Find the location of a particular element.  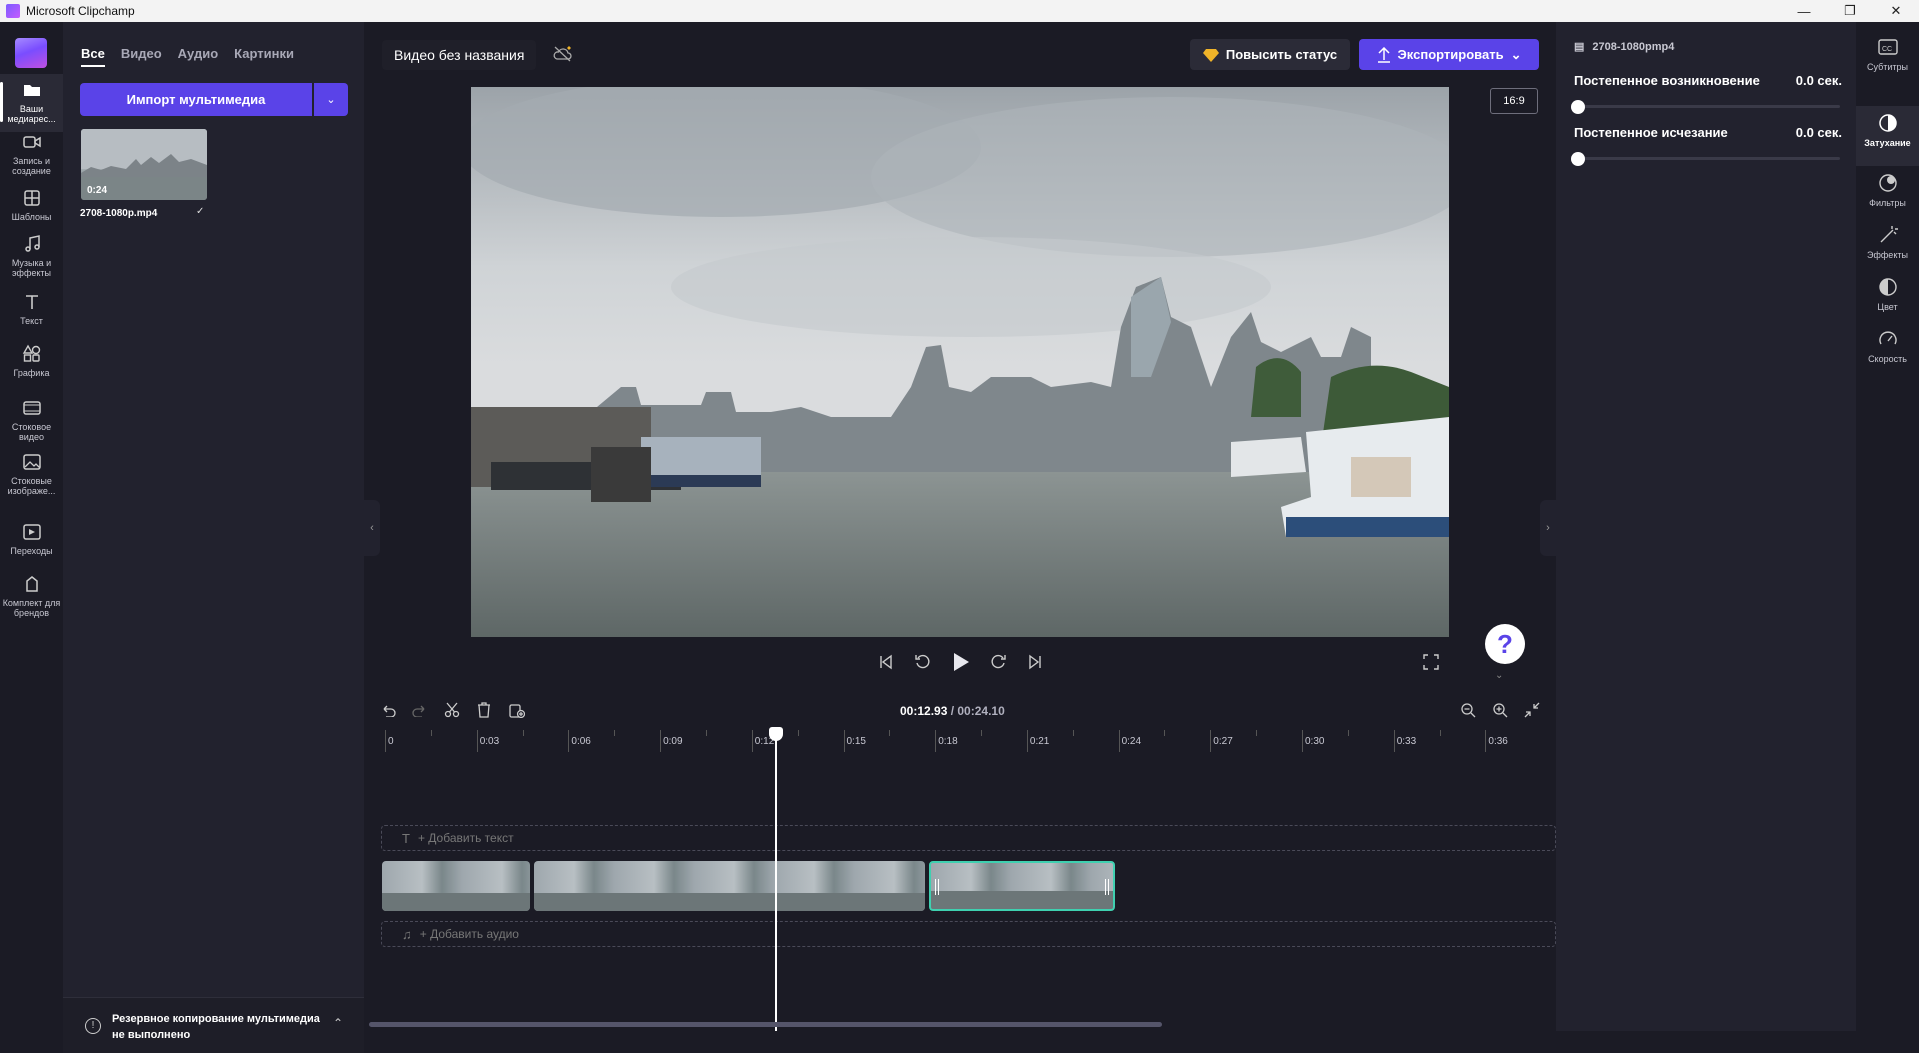

skip-to-end-button is located at coordinates (1035, 662).